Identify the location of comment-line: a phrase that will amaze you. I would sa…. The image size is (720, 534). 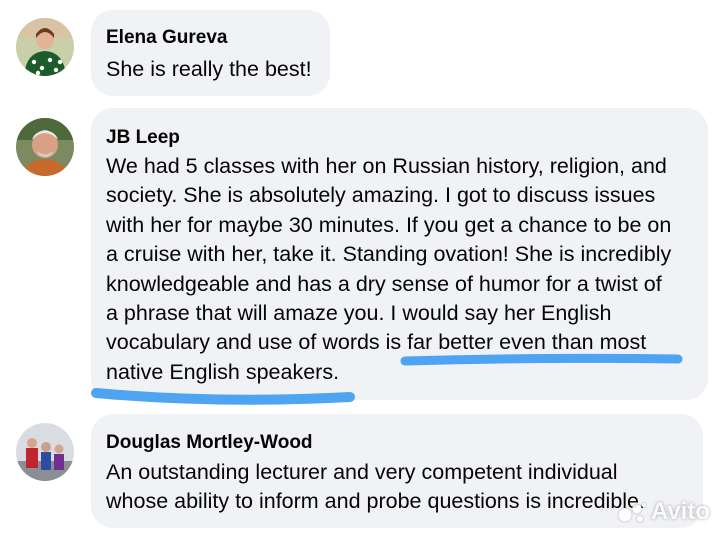
(359, 313).